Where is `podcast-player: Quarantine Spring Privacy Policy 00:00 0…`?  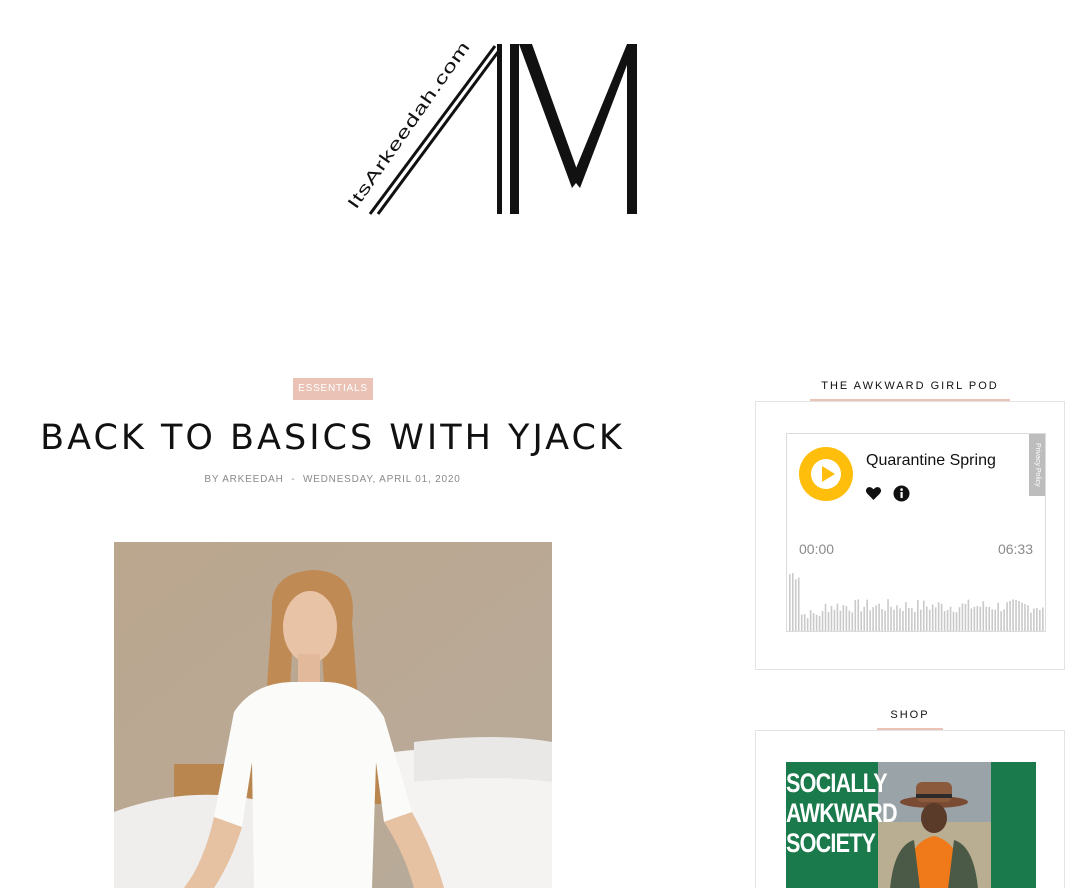
podcast-player: Quarantine Spring Privacy Policy 00:00 0… is located at coordinates (916, 532).